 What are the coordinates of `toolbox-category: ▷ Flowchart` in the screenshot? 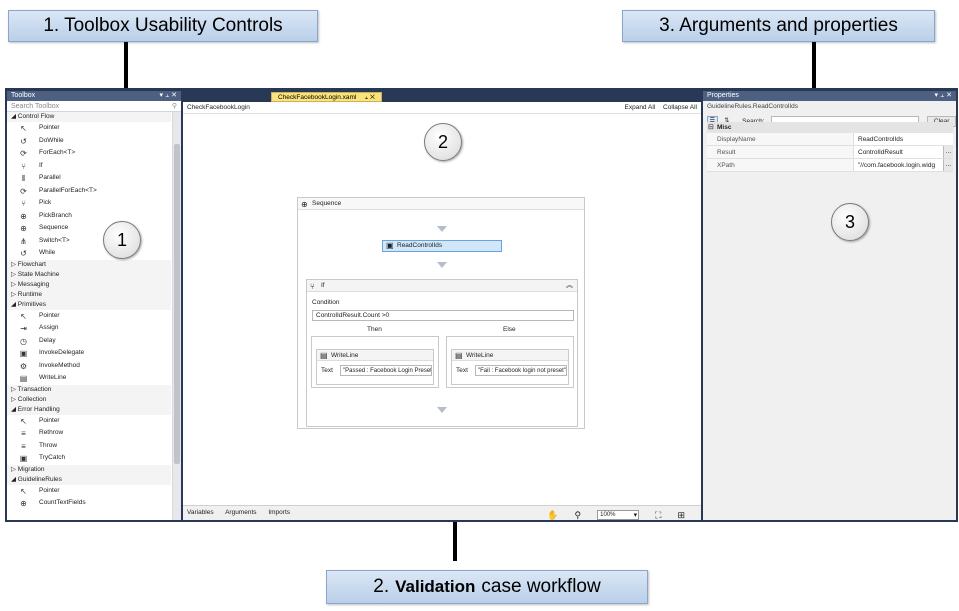 It's located at (89, 264).